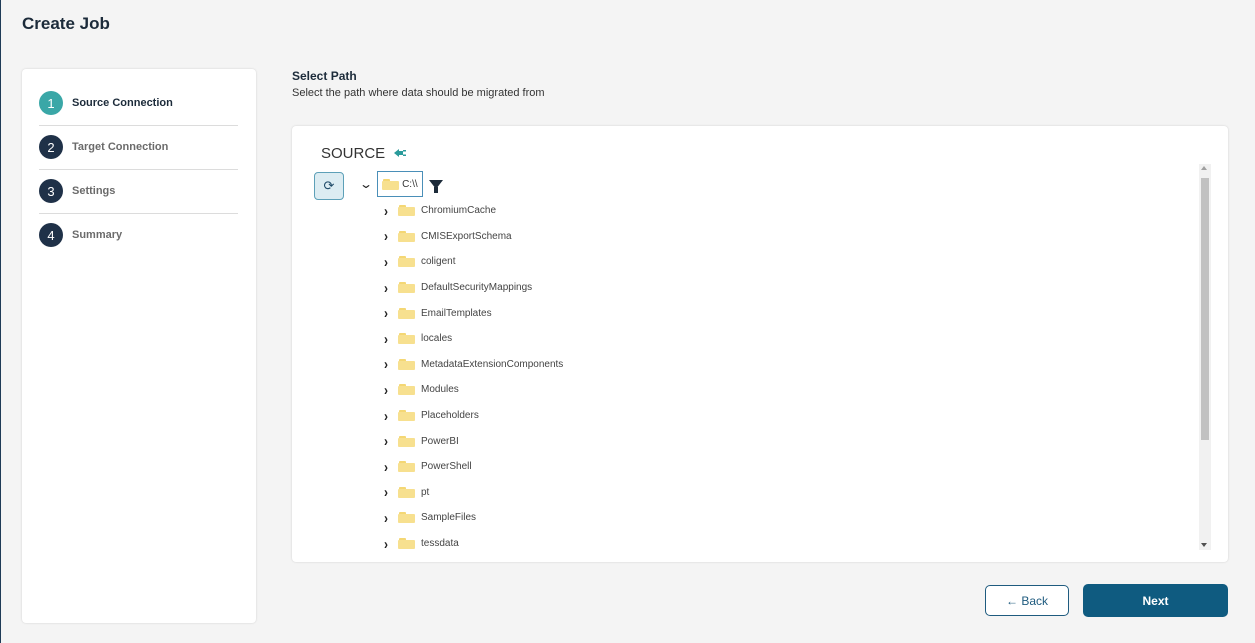 The image size is (1255, 643). I want to click on folder-label: EmailTemplates, so click(456, 313).